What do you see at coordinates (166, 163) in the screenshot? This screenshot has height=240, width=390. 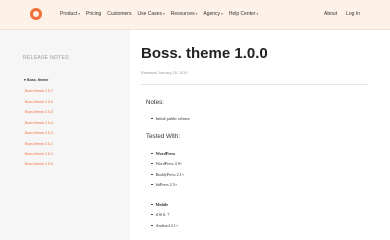 I see `list-item: WordPress 4.9+` at bounding box center [166, 163].